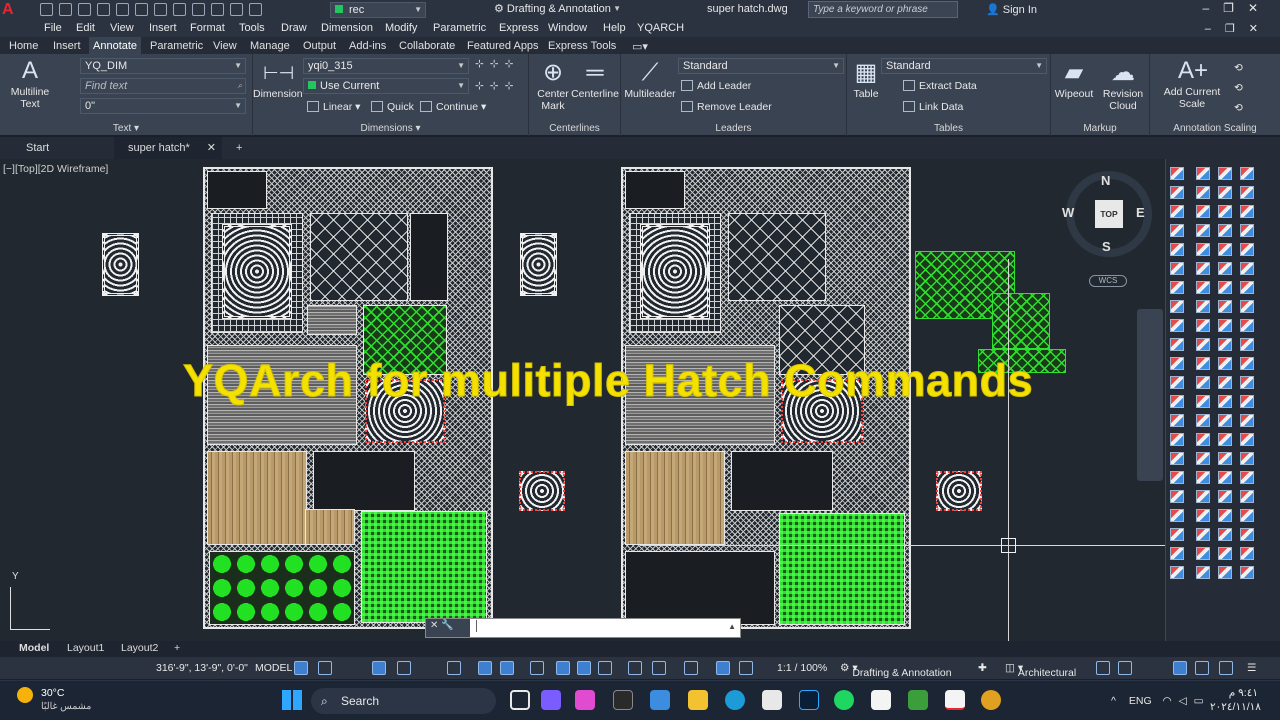  I want to click on tab-manage: Manage, so click(270, 46).